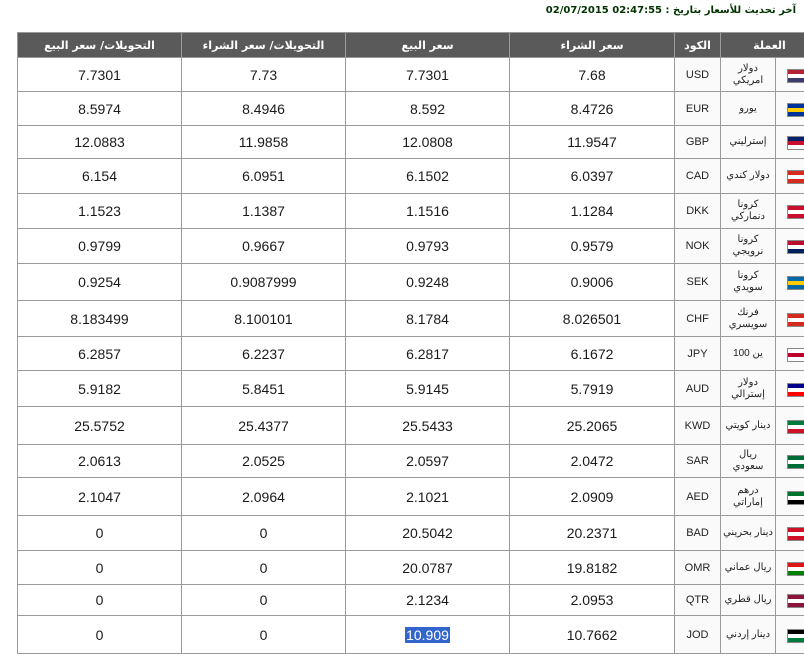  What do you see at coordinates (263, 567) in the screenshot?
I see `transfer-buy-rate: 0` at bounding box center [263, 567].